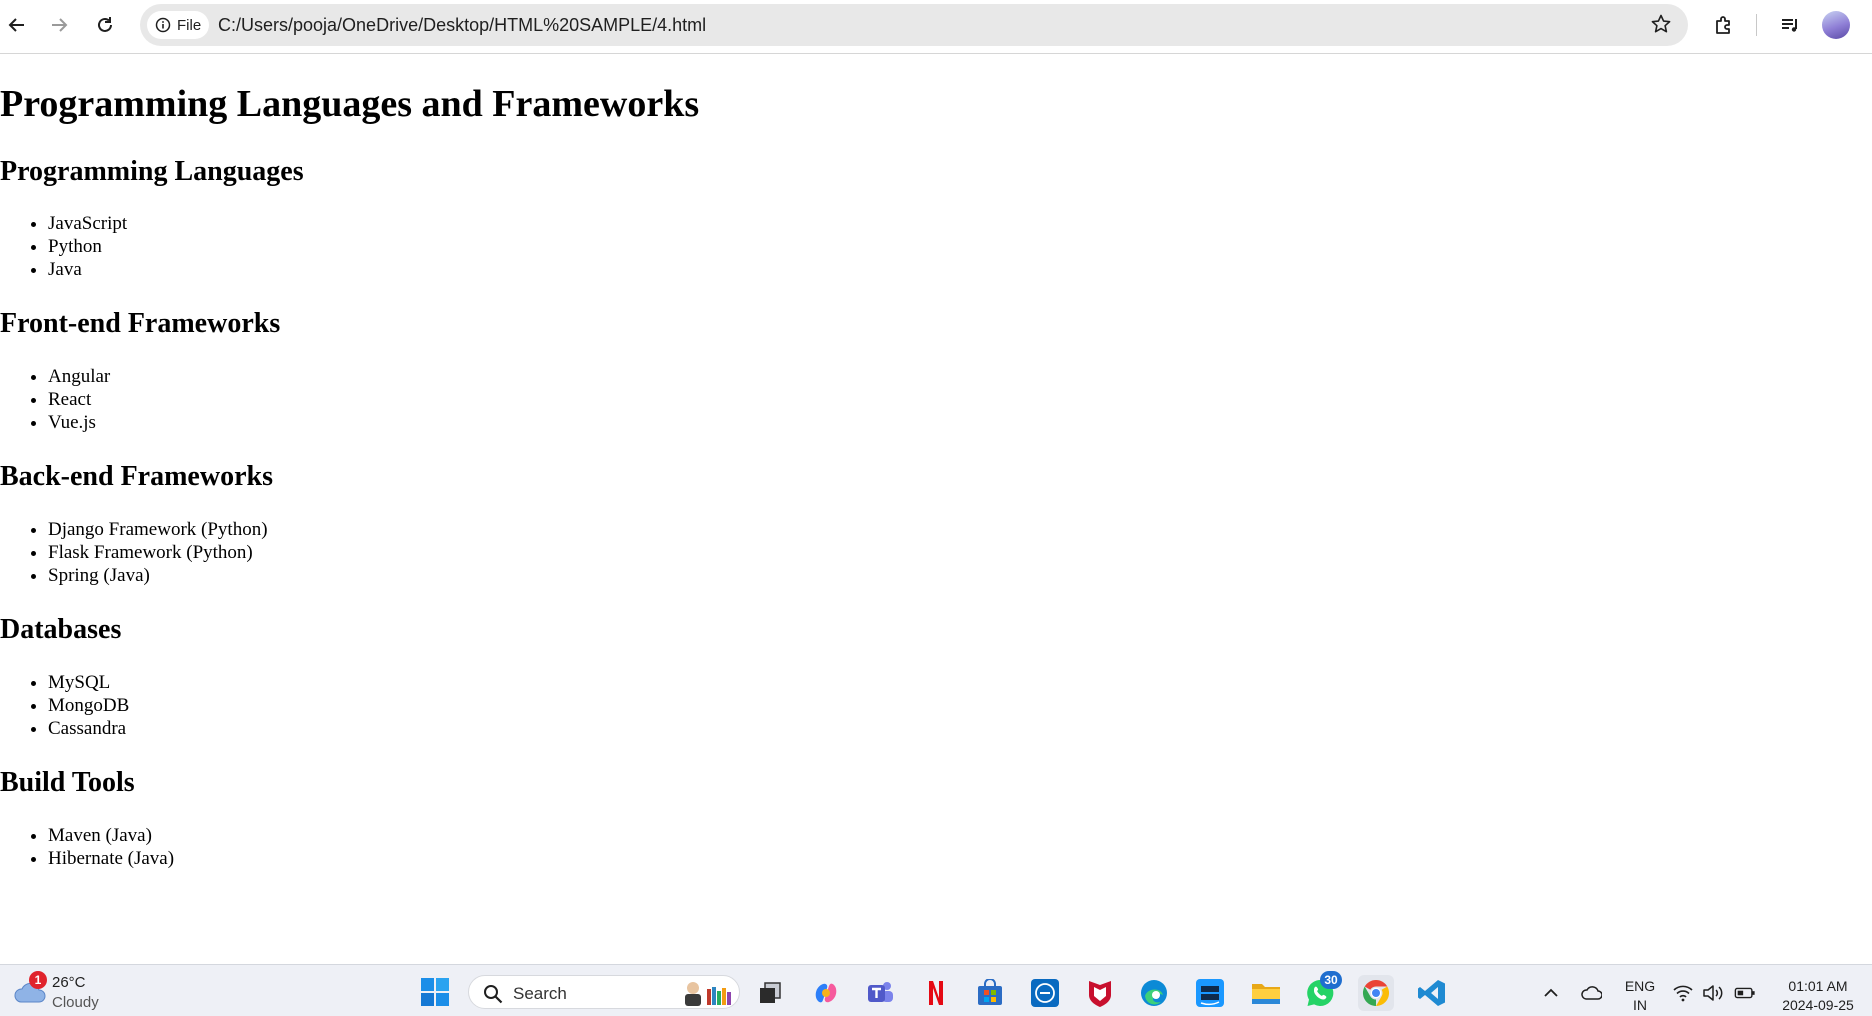 The width and height of the screenshot is (1872, 1016). I want to click on whatsapp-notification-badge: 30, so click(1331, 980).